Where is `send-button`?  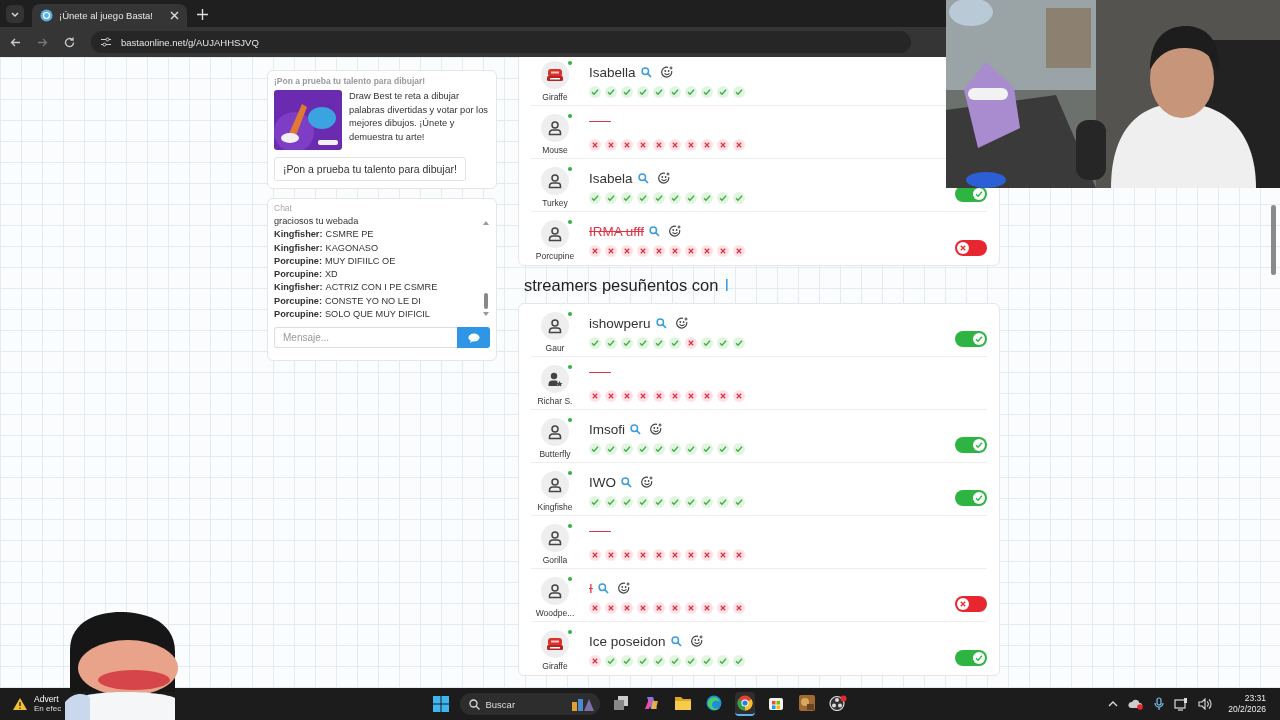 send-button is located at coordinates (473, 337).